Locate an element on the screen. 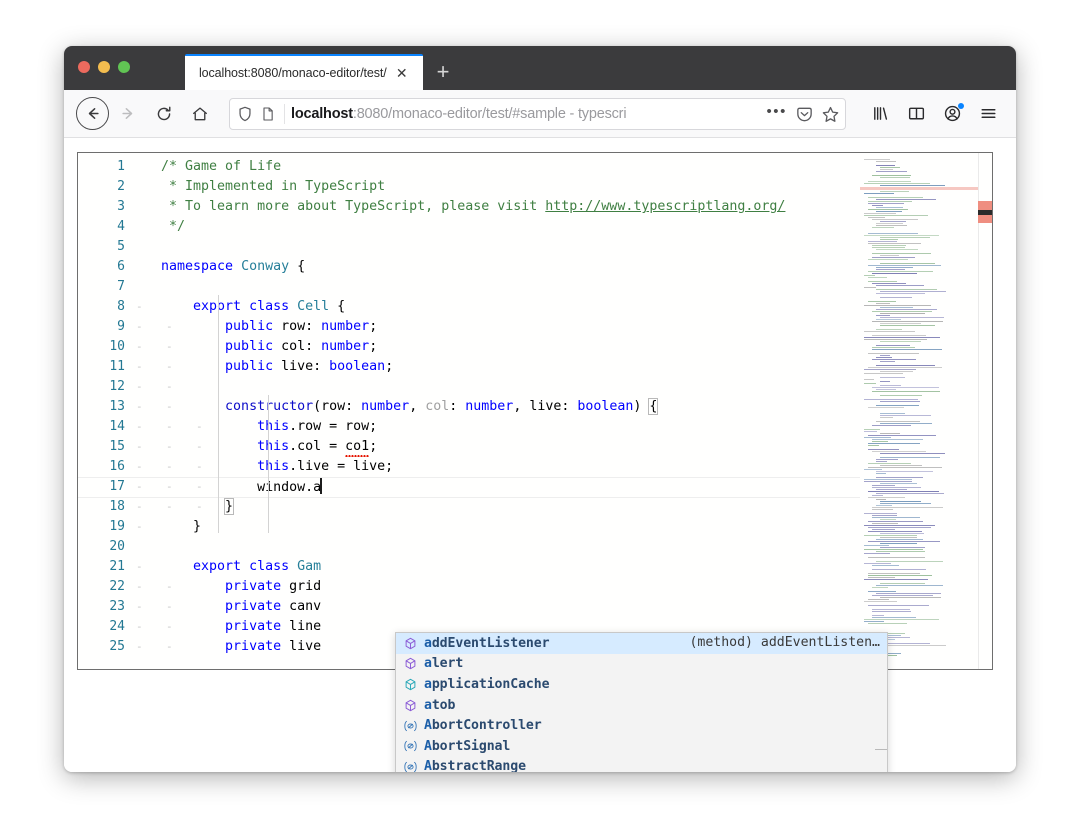 This screenshot has height=832, width=1080. editor-line: 11‐ ‐ public live: boolean; is located at coordinates (535, 367).